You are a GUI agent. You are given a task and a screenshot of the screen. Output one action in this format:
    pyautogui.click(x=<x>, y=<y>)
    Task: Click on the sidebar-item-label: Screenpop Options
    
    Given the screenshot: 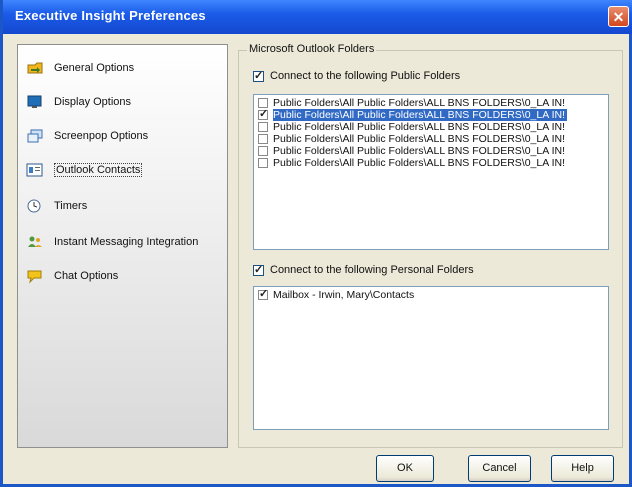 What is the action you would take?
    pyautogui.click(x=101, y=136)
    